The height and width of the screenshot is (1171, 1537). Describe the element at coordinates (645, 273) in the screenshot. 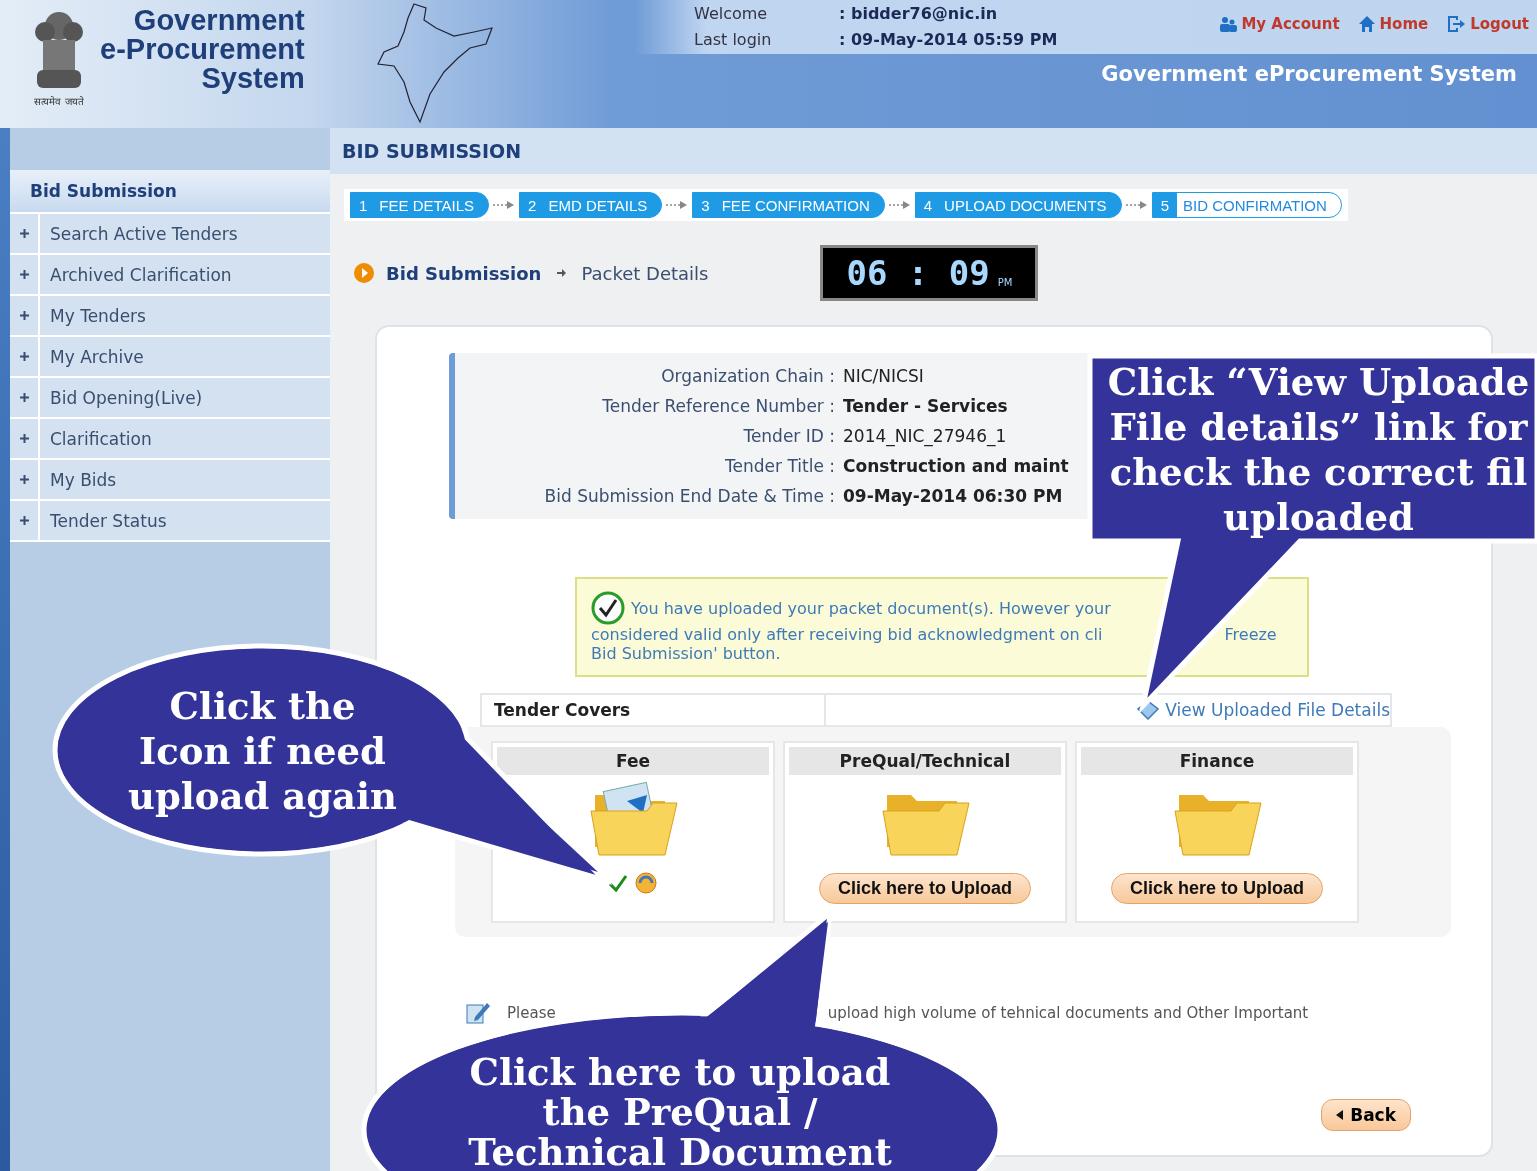

I see `breadcrumb-current: Packet Details` at that location.